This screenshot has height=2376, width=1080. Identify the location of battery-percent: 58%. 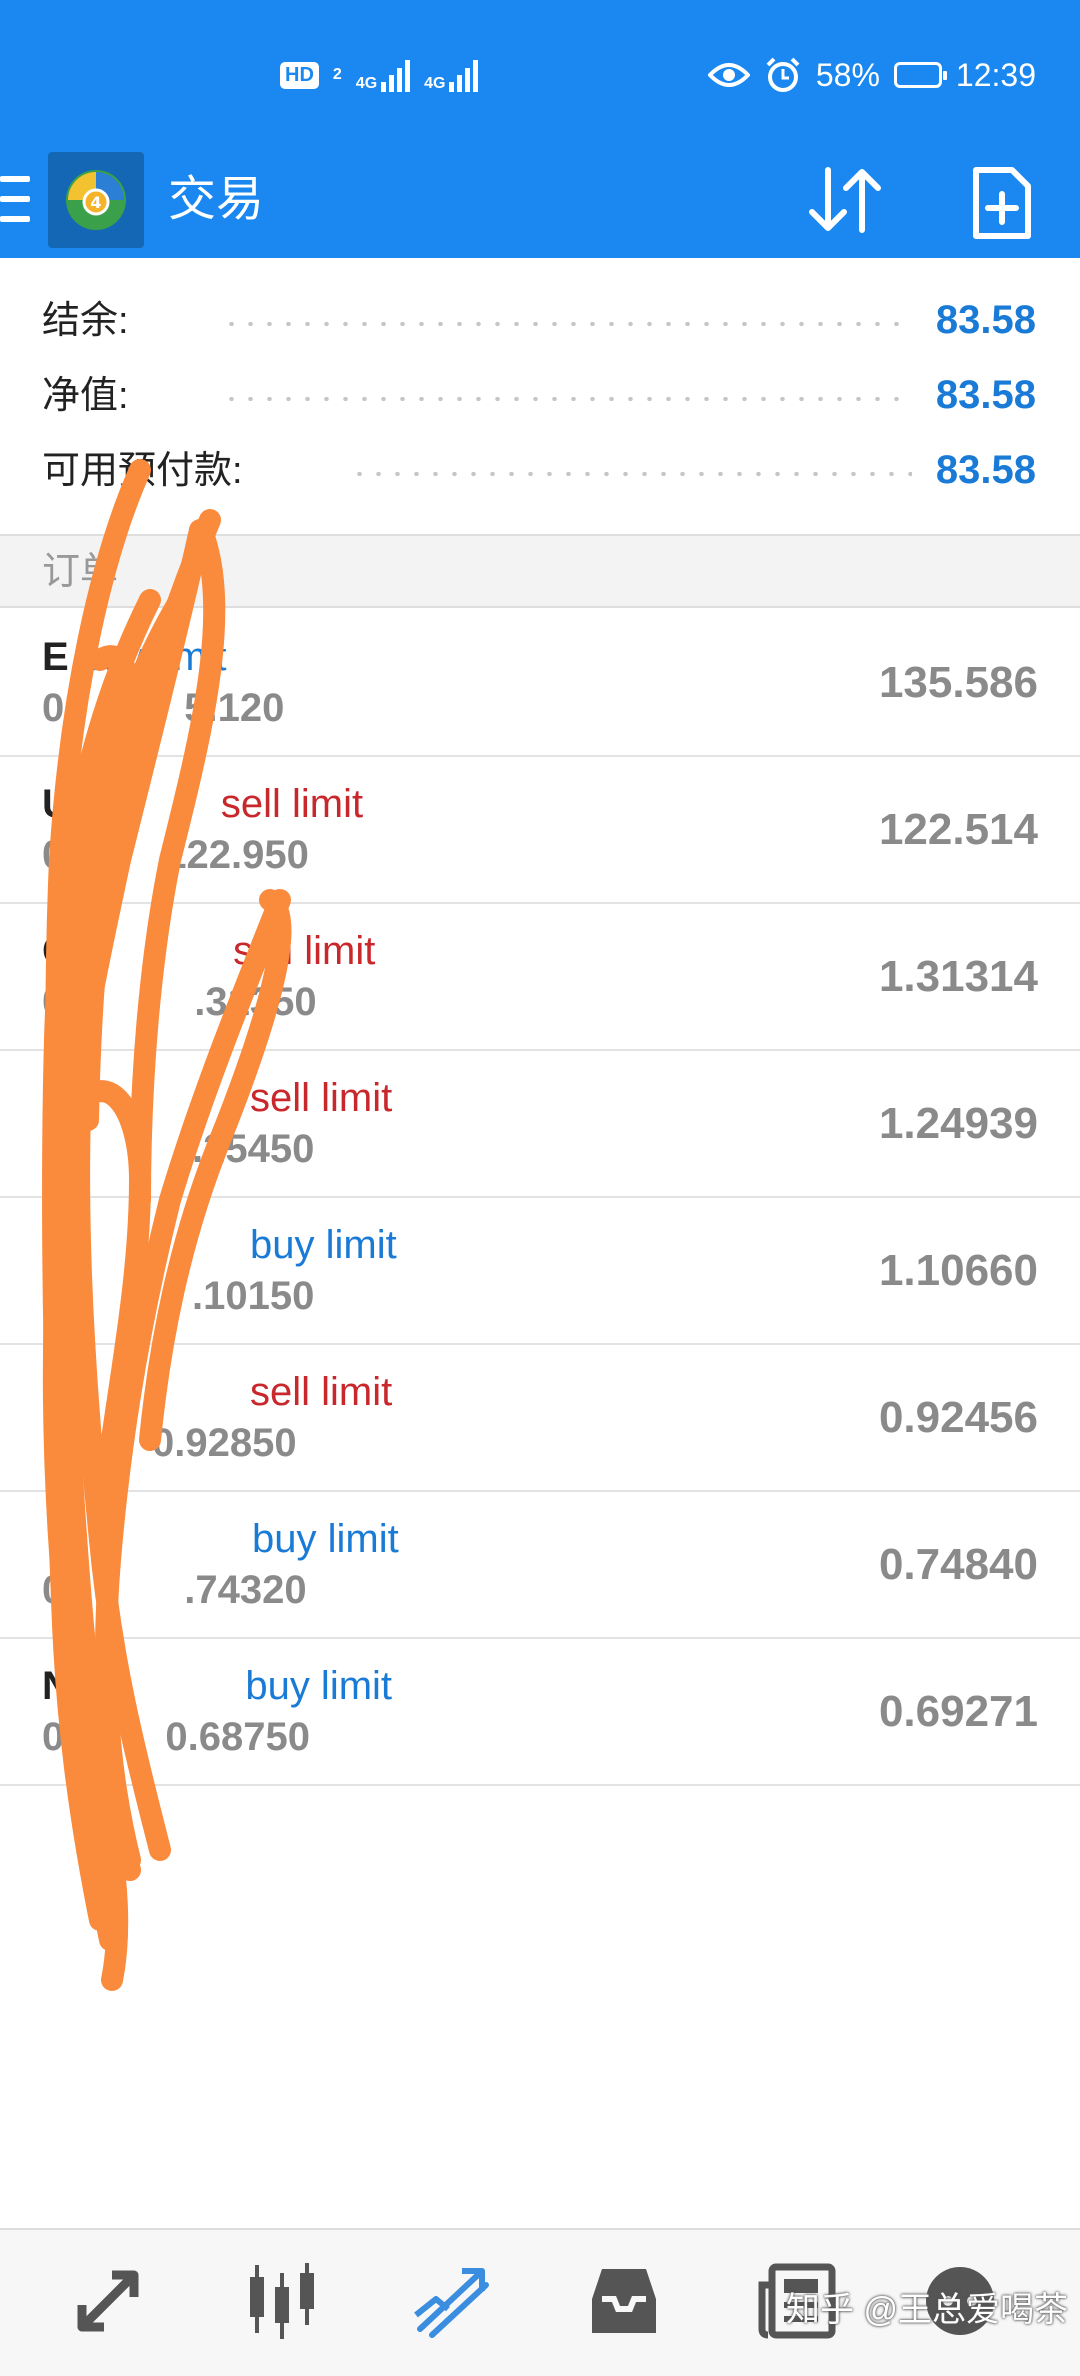
(847, 74).